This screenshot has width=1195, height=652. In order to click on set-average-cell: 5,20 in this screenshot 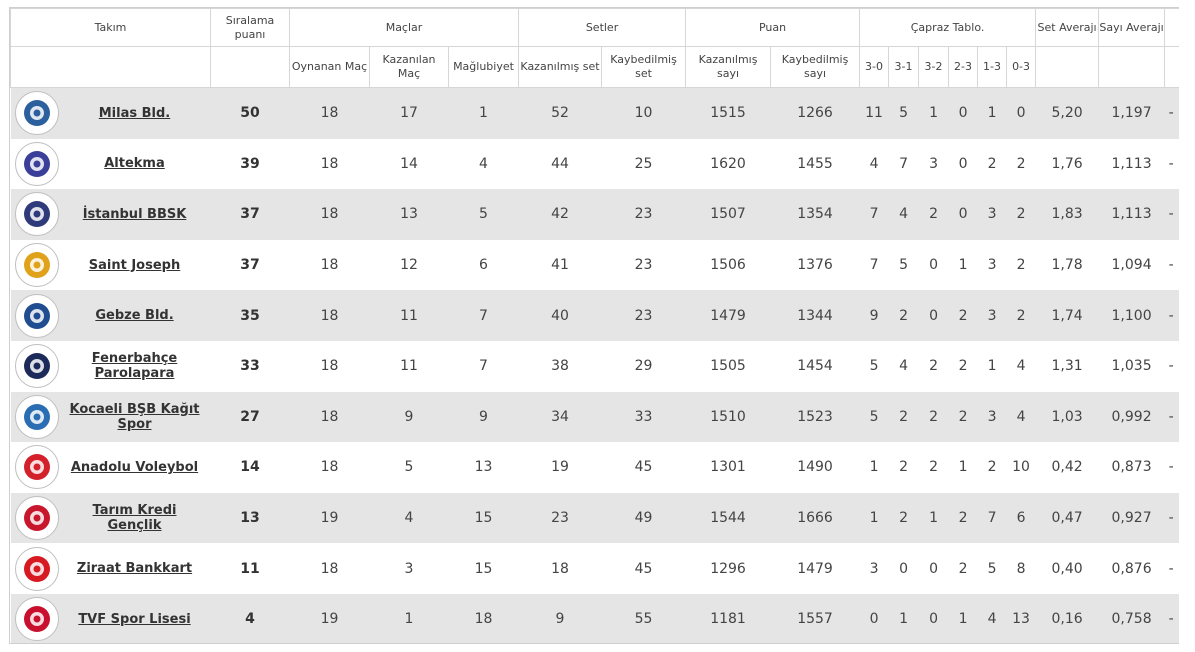, I will do `click(1067, 113)`.